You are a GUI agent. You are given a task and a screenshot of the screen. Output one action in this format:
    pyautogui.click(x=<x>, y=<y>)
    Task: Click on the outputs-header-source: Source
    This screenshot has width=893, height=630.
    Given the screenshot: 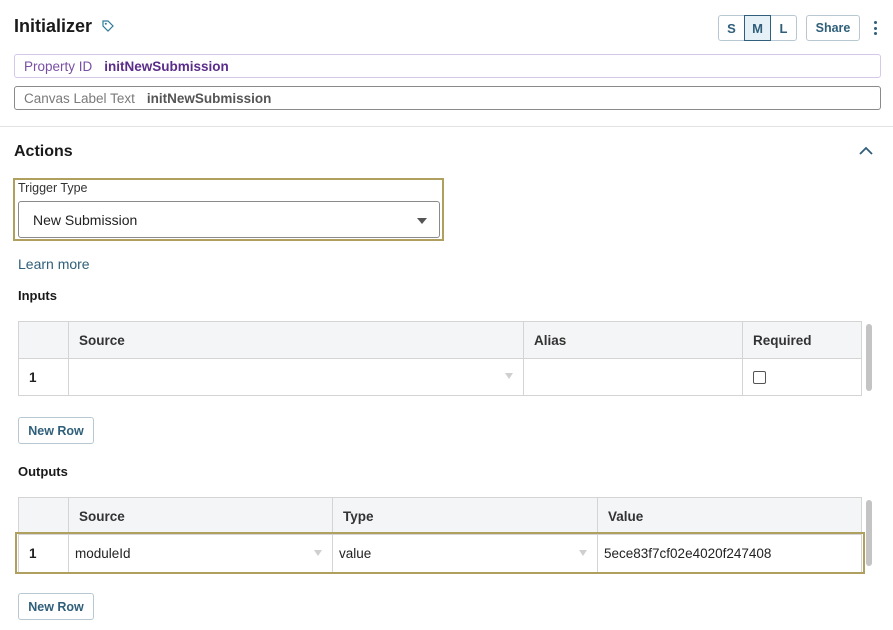 What is the action you would take?
    pyautogui.click(x=201, y=516)
    